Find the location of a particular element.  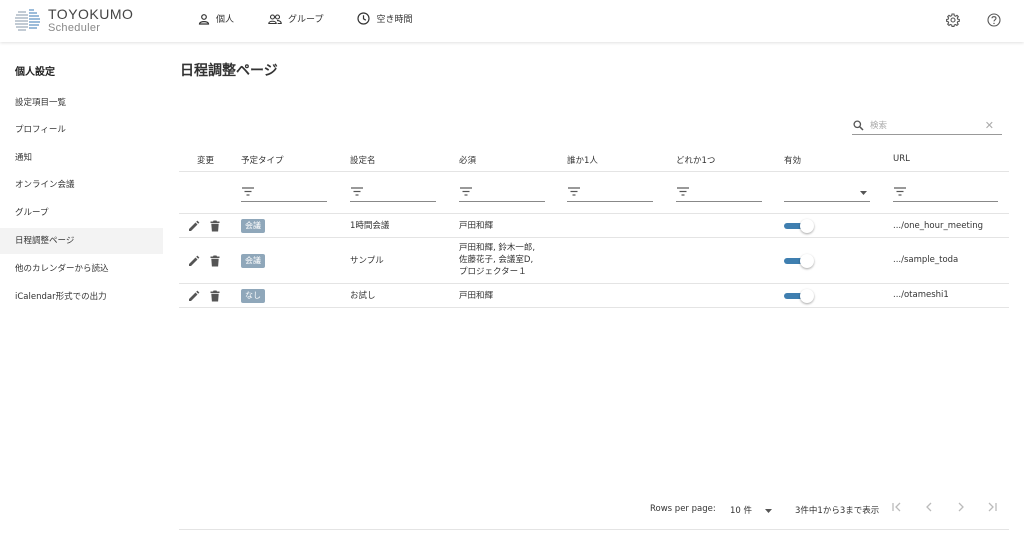

app-header: TOYOKUMO Scheduler 個人 グループ 空き時間 is located at coordinates (512, 21).